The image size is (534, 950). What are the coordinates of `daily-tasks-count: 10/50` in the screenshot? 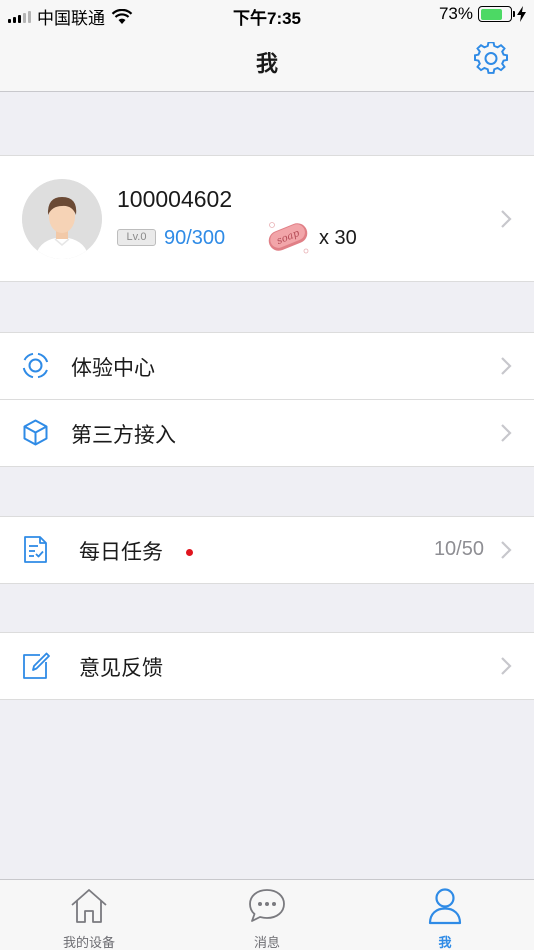 It's located at (458, 549).